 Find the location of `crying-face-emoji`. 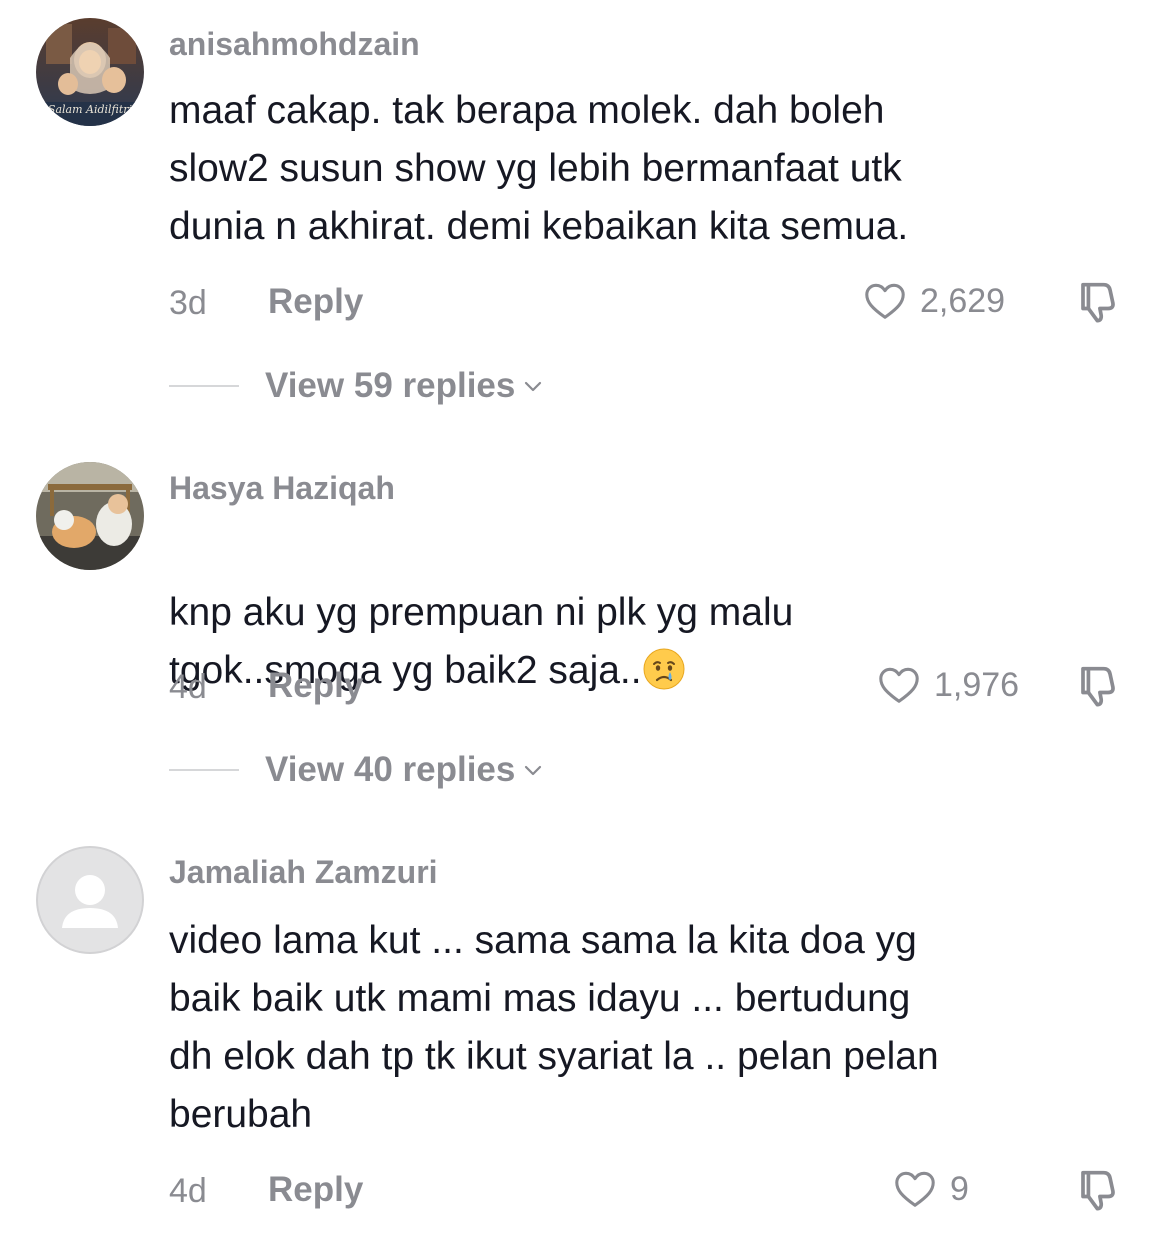

crying-face-emoji is located at coordinates (664, 669).